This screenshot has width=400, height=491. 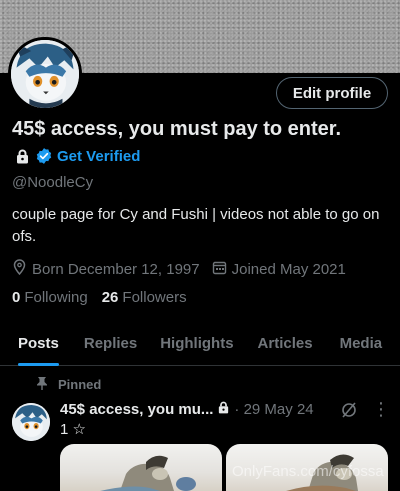 What do you see at coordinates (53, 182) in the screenshot?
I see `profile-handle: @NoodleCy` at bounding box center [53, 182].